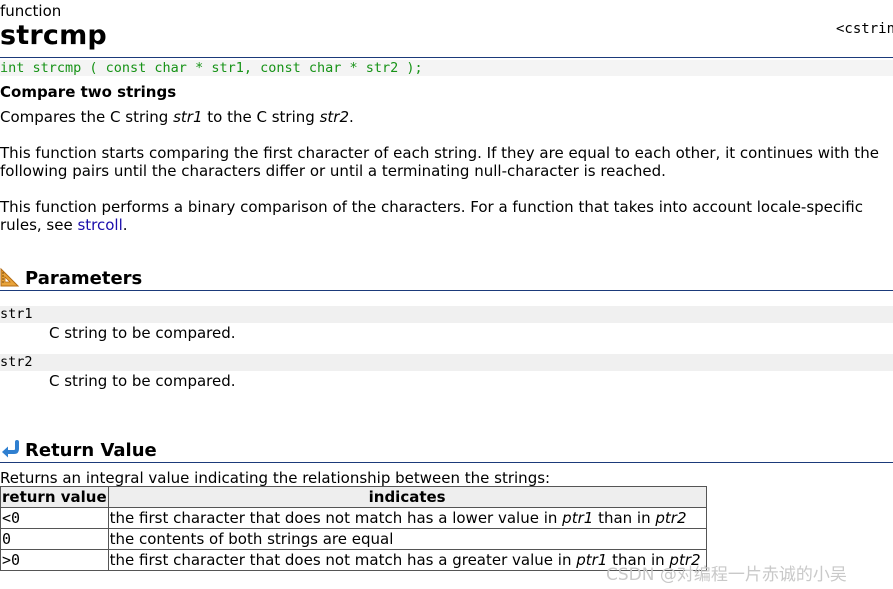 This screenshot has height=589, width=893. Describe the element at coordinates (261, 117) in the screenshot. I see `text-fragment: to the C string` at that location.